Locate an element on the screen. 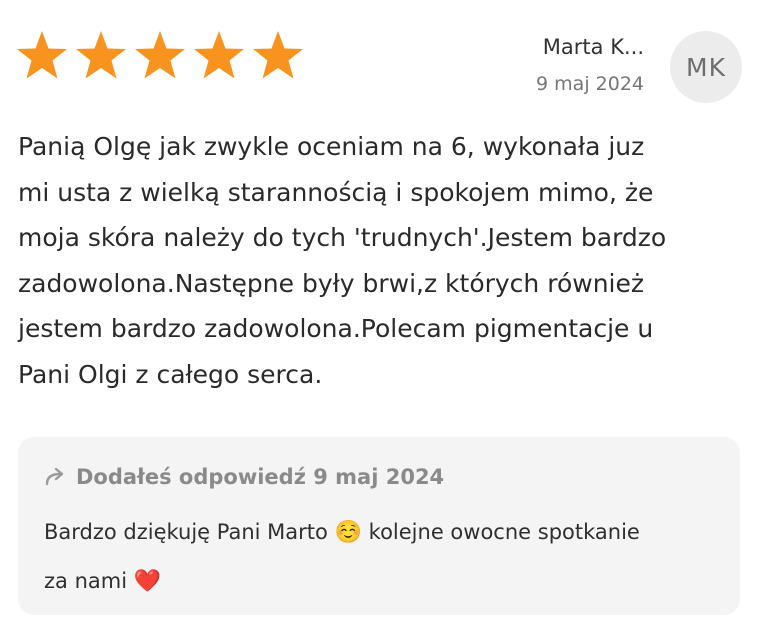  review-author: Marta K... 9 maj 2024 is located at coordinates (590, 65).